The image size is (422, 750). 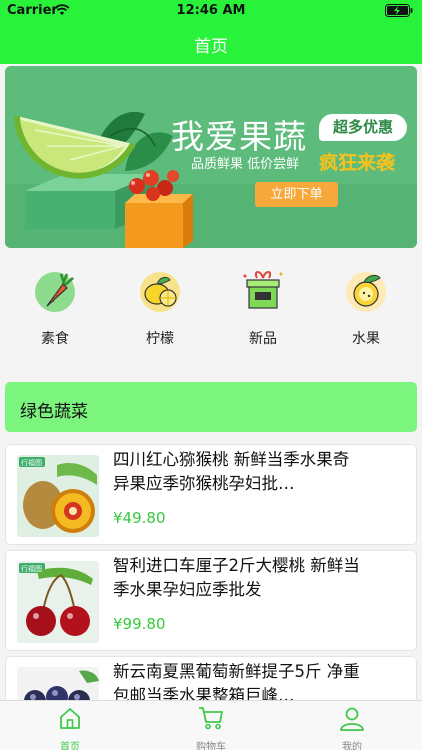 I want to click on tab-profile: 我的, so click(x=352, y=725).